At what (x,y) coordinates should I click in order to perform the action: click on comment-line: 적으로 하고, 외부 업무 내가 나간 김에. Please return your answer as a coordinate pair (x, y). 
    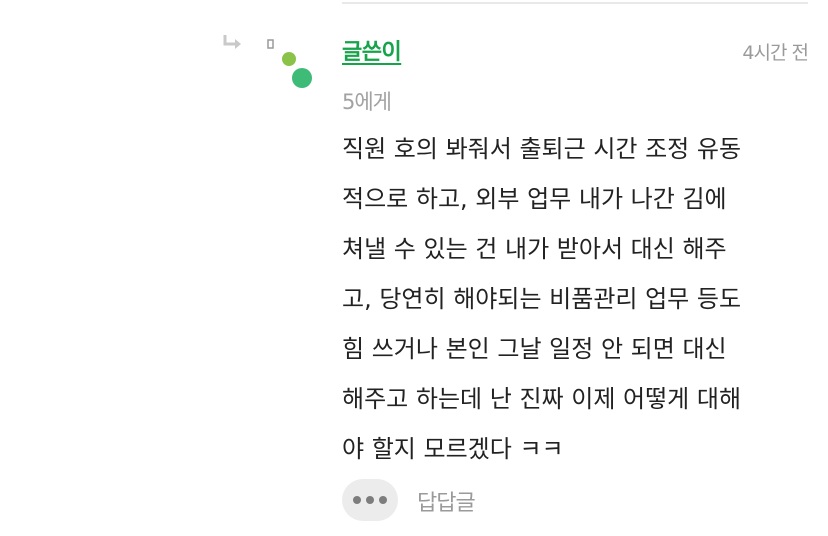
    Looking at the image, I should click on (534, 199).